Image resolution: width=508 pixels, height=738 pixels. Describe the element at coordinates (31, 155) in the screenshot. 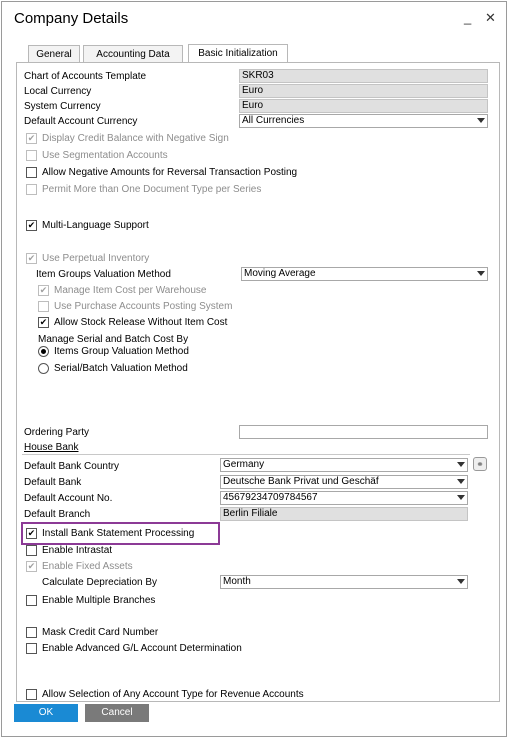

I see `use-segmentation-checkbox` at that location.